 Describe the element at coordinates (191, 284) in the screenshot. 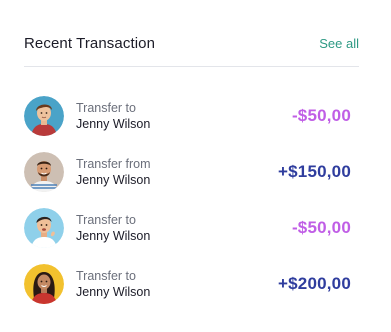

I see `transaction-row: Transfer to Jenny Wilson +$200,00` at that location.